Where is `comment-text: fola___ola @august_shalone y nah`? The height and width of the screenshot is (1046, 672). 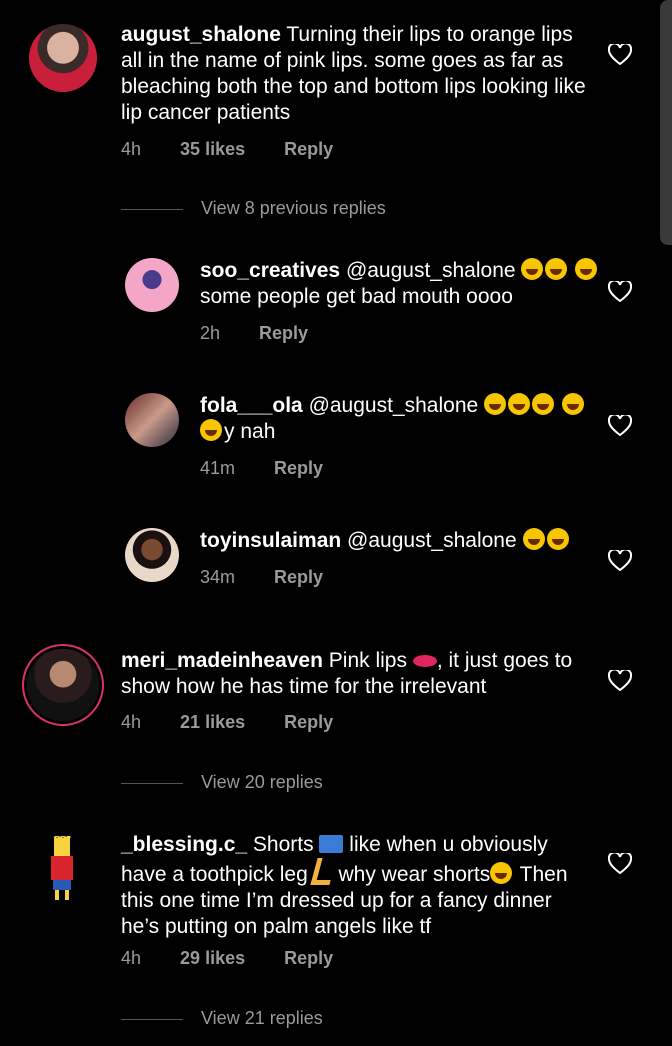
comment-text: fola___ola @august_shalone y nah is located at coordinates (400, 419).